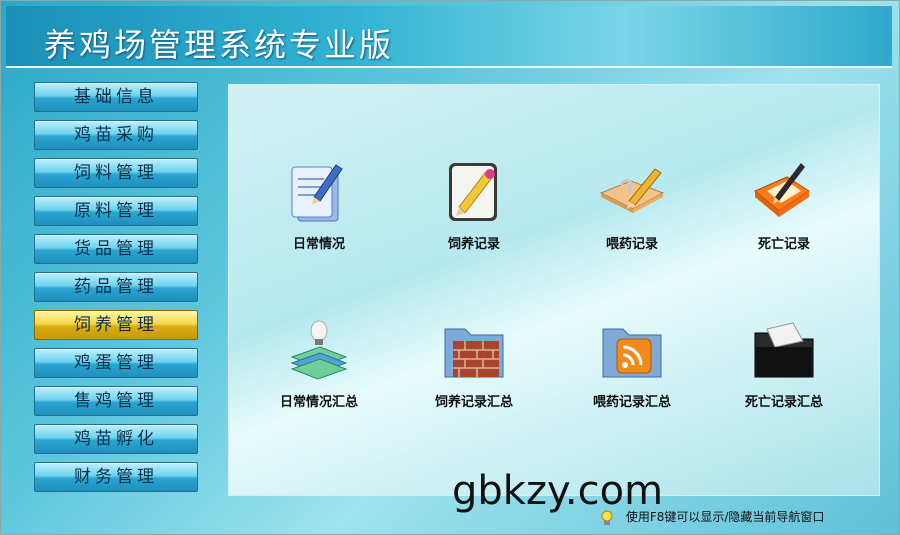 The height and width of the screenshot is (535, 900). What do you see at coordinates (116, 249) in the screenshot?
I see `nav-item-goods: 货品管理` at bounding box center [116, 249].